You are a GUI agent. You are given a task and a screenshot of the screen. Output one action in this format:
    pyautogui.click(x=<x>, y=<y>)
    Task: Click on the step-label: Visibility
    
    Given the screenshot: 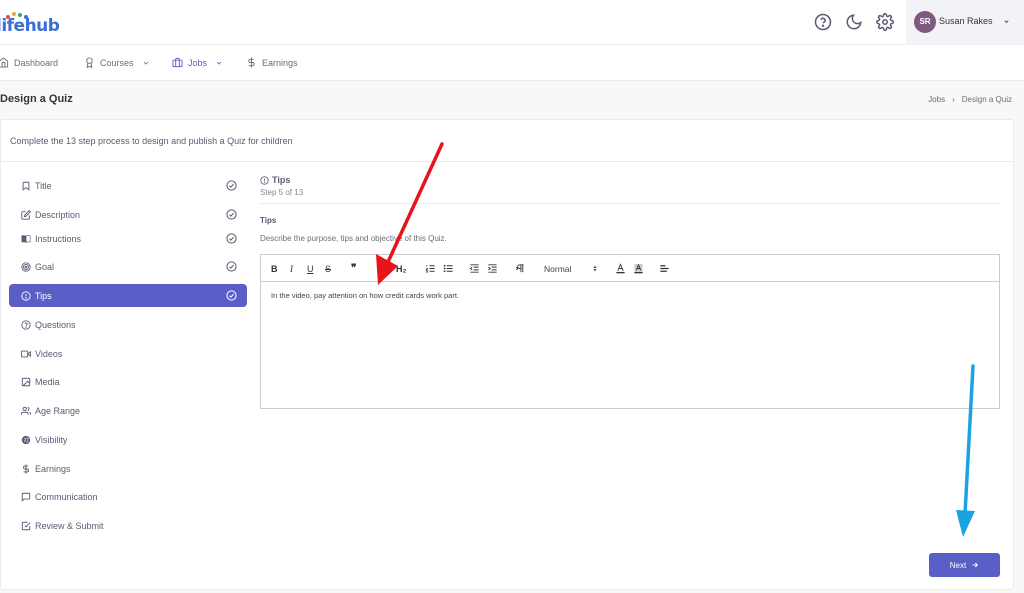 What is the action you would take?
    pyautogui.click(x=51, y=439)
    